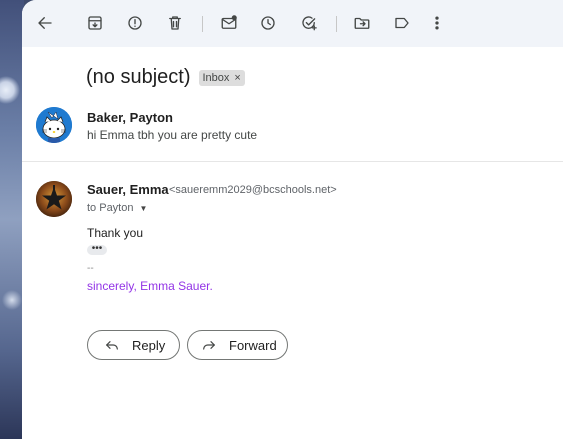  I want to click on more-vertical-icon, so click(437, 23).